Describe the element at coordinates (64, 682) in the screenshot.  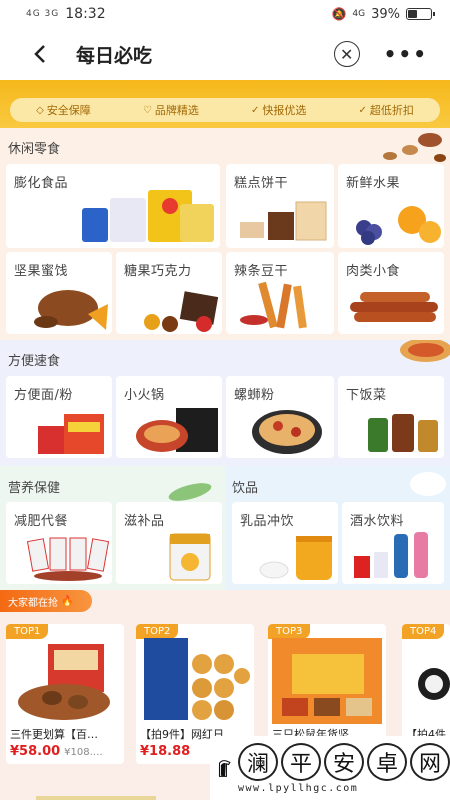
I see `gift-box-icon` at that location.